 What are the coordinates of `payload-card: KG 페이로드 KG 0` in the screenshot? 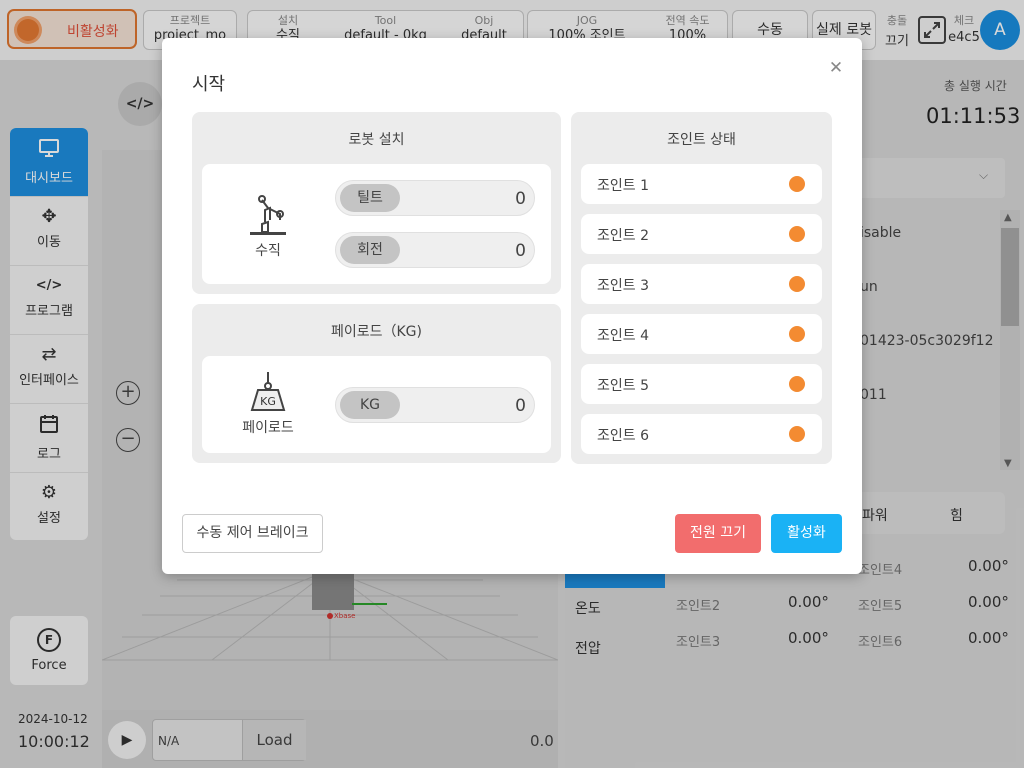 It's located at (376, 404).